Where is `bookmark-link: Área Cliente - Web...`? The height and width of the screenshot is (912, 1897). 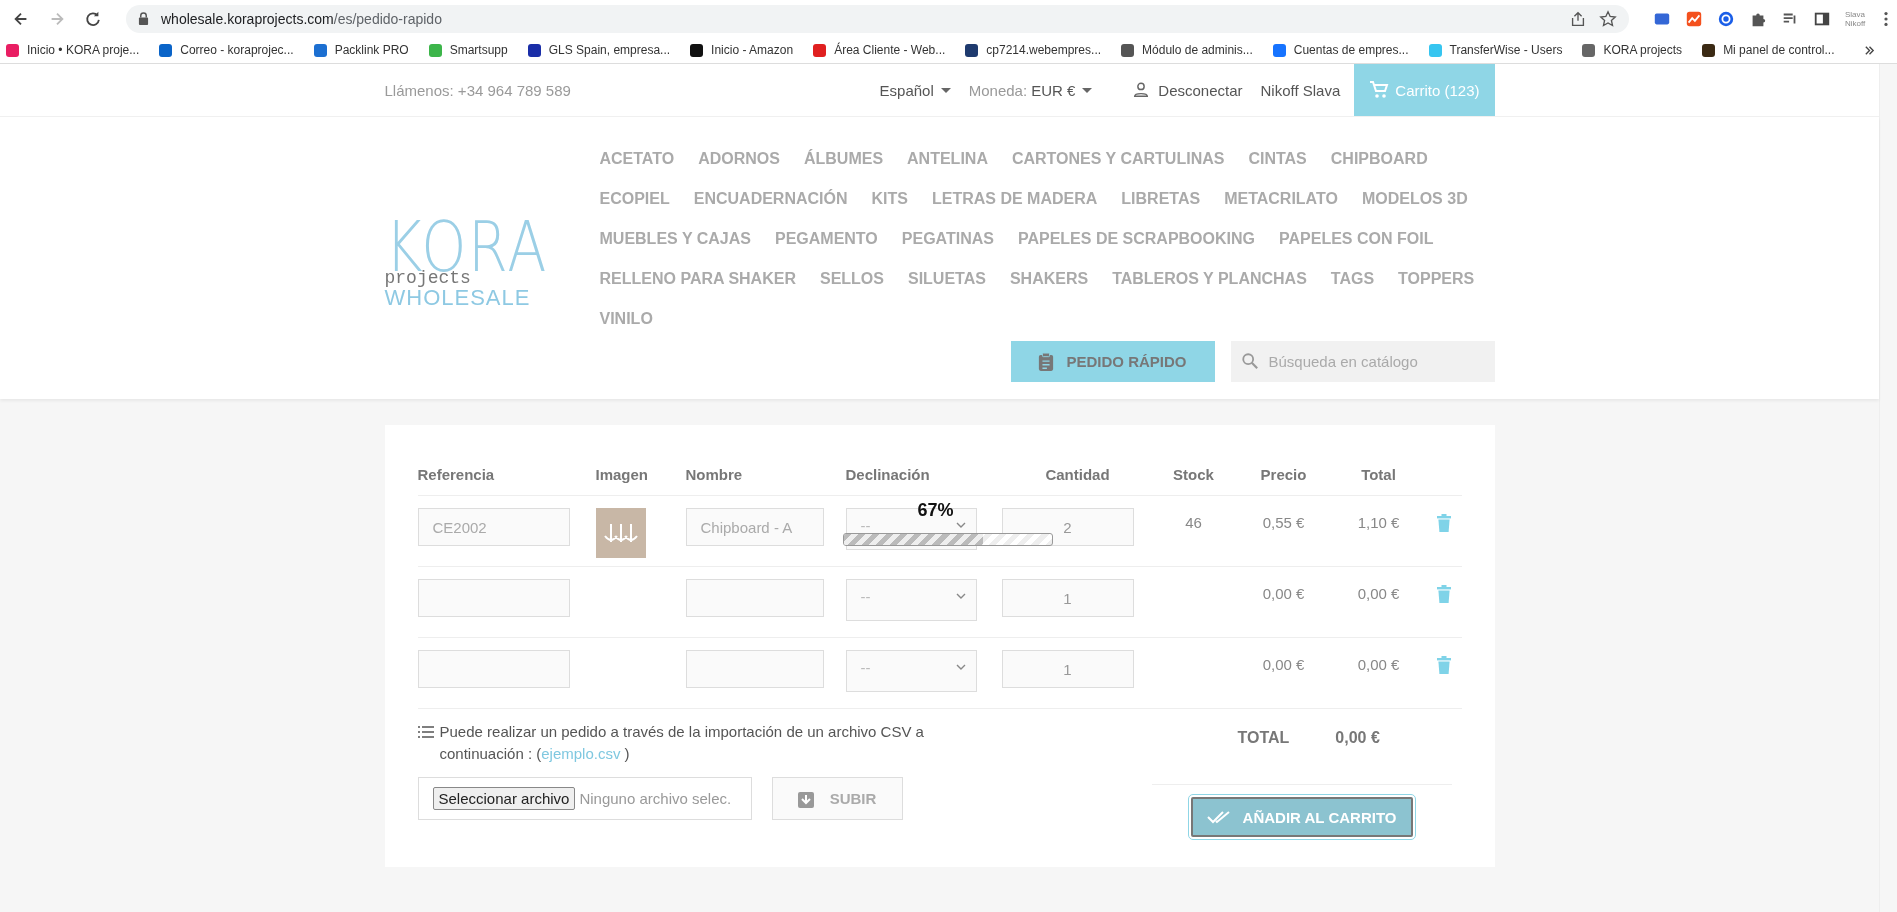
bookmark-link: Área Cliente - Web... is located at coordinates (879, 50).